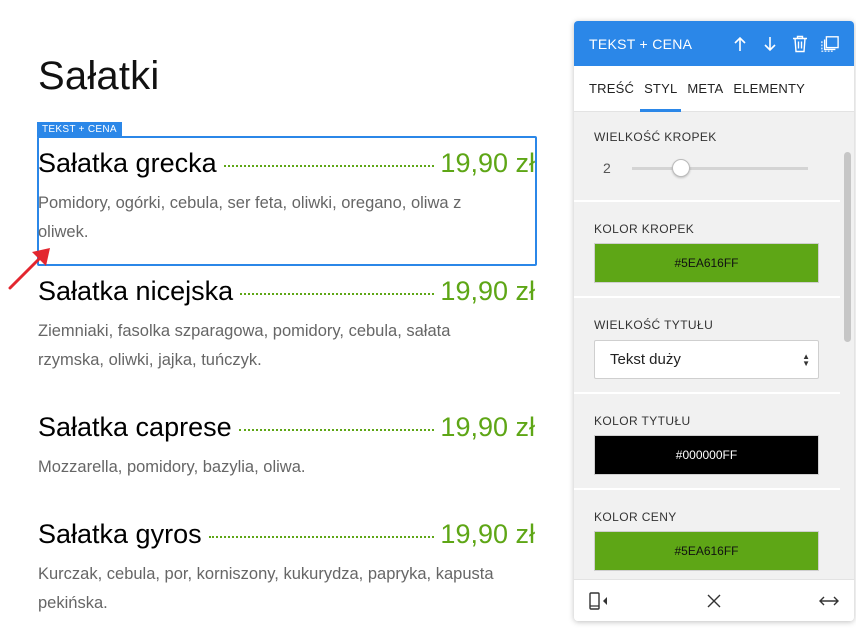  What do you see at coordinates (706, 263) in the screenshot?
I see `dot-color-swatch: #5EA616FF` at bounding box center [706, 263].